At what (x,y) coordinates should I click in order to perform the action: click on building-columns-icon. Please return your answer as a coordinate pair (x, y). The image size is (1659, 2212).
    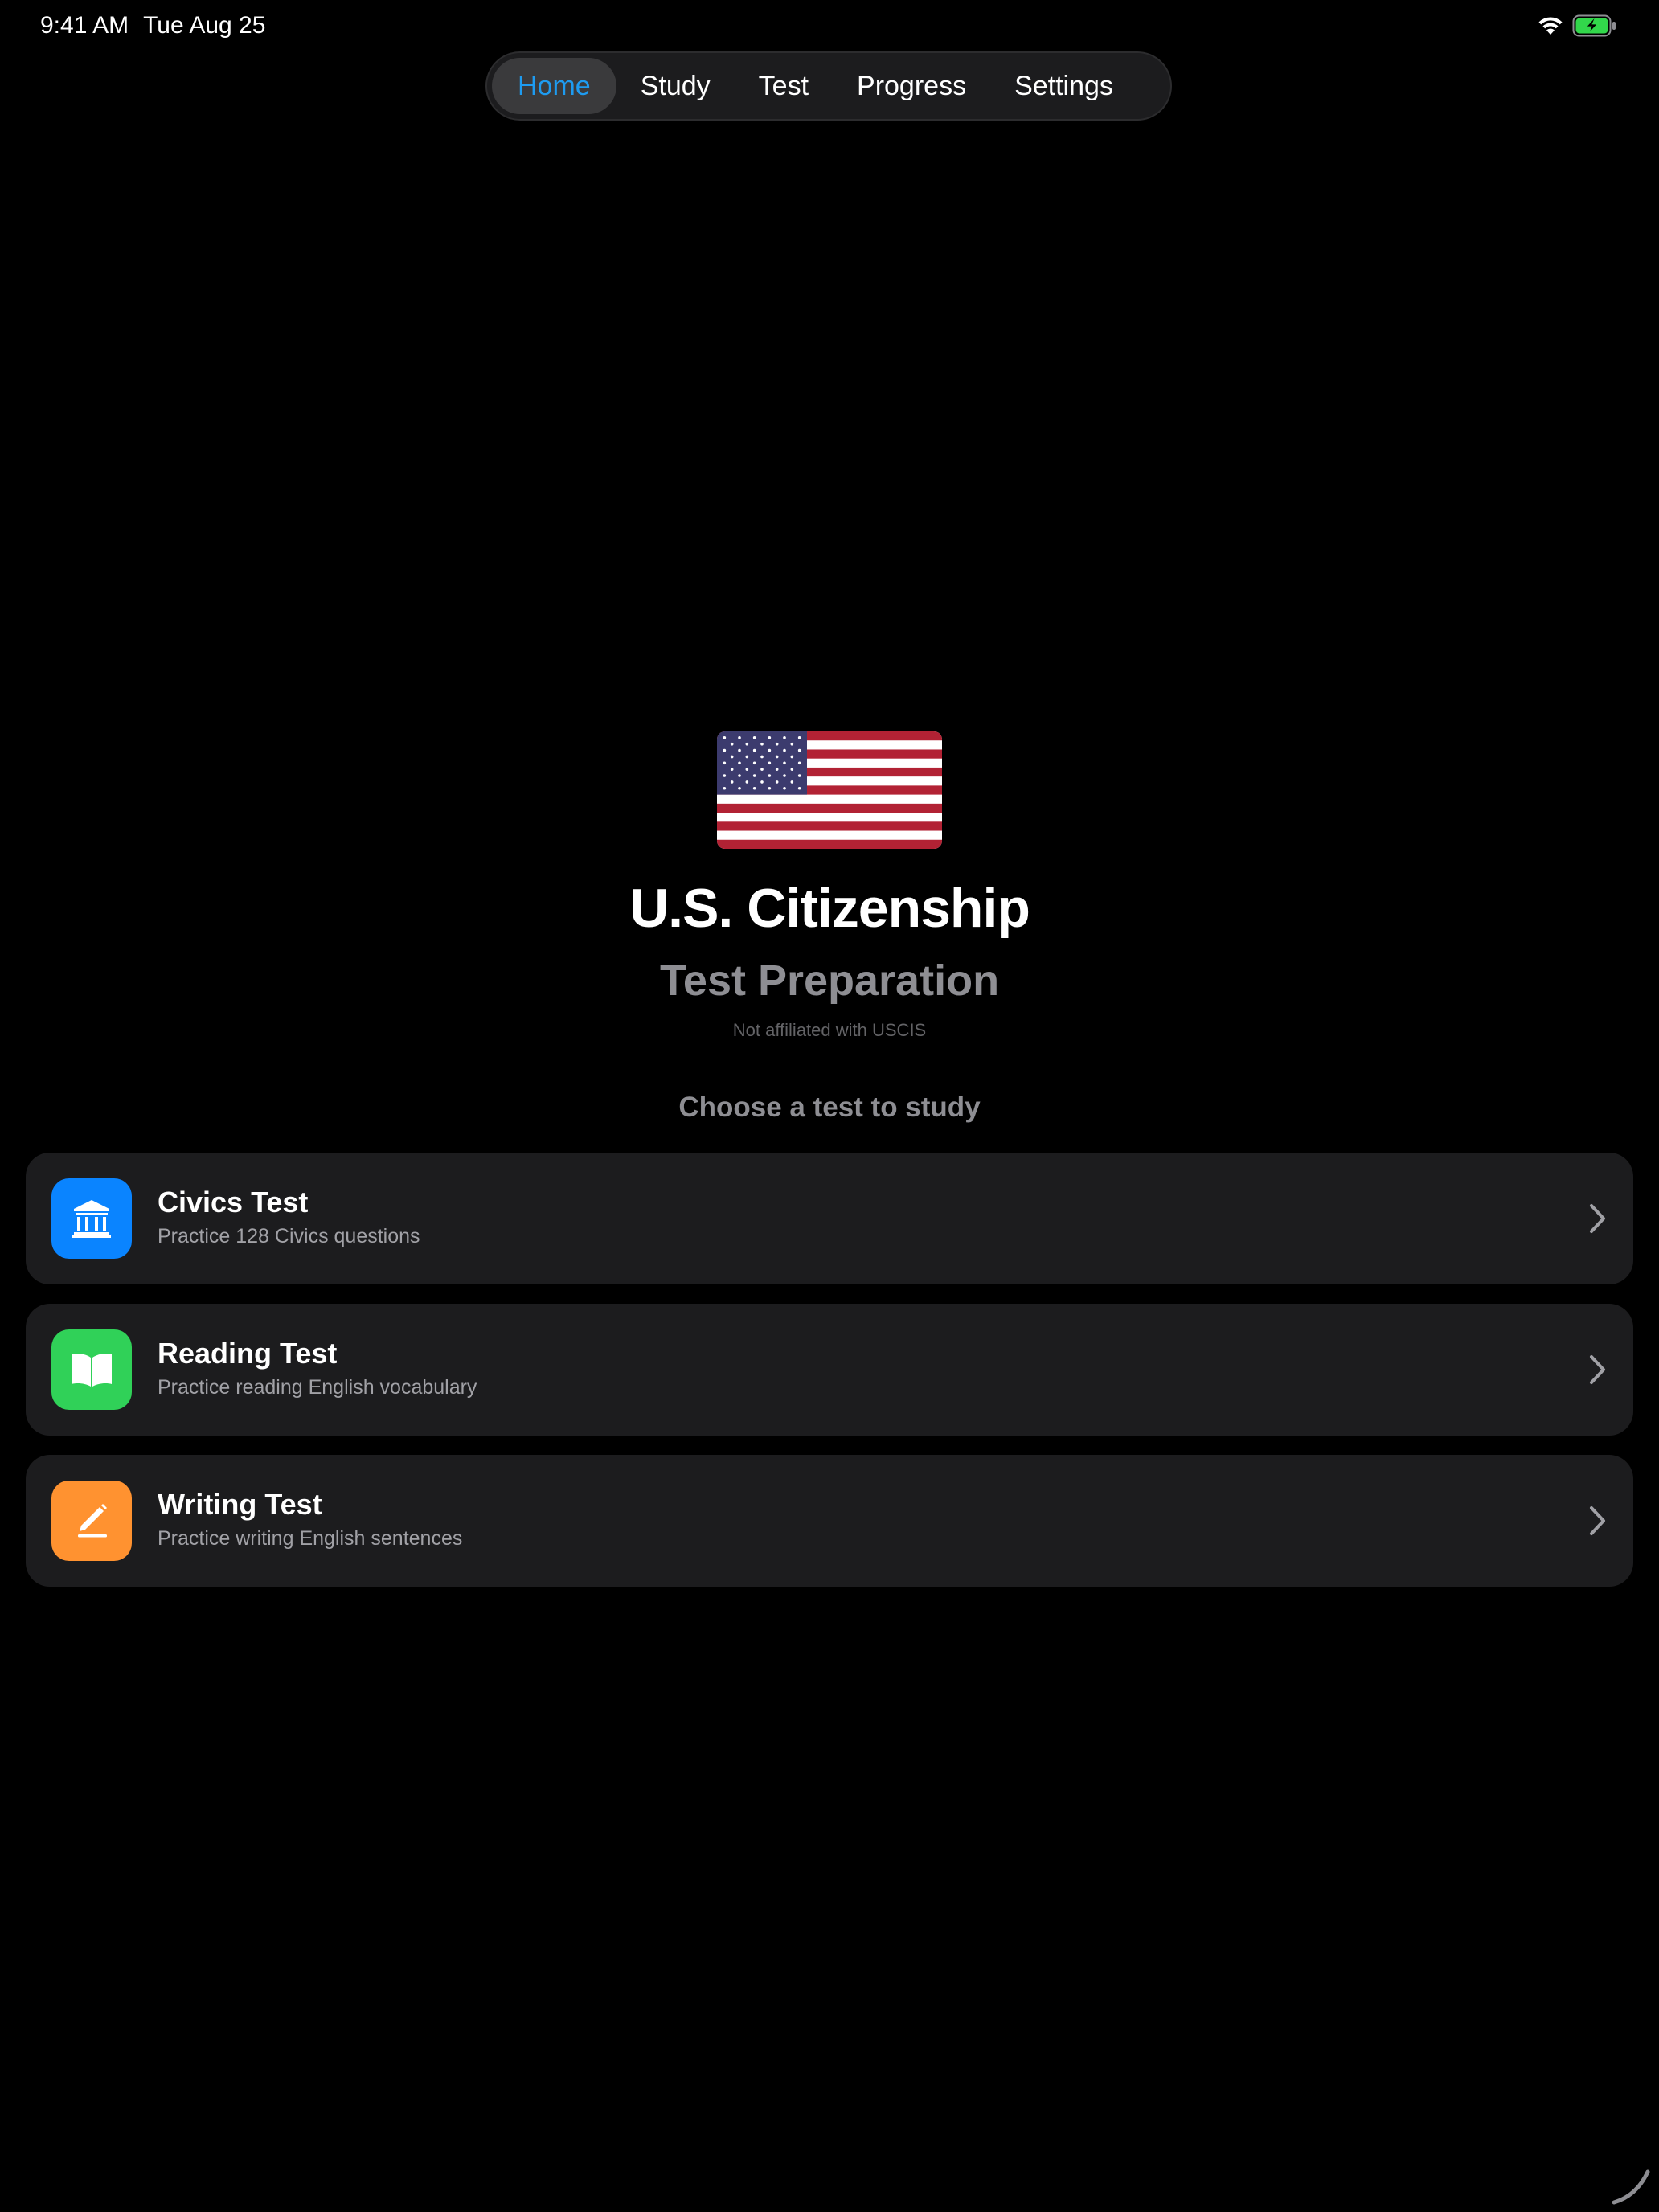
    Looking at the image, I should click on (91, 1218).